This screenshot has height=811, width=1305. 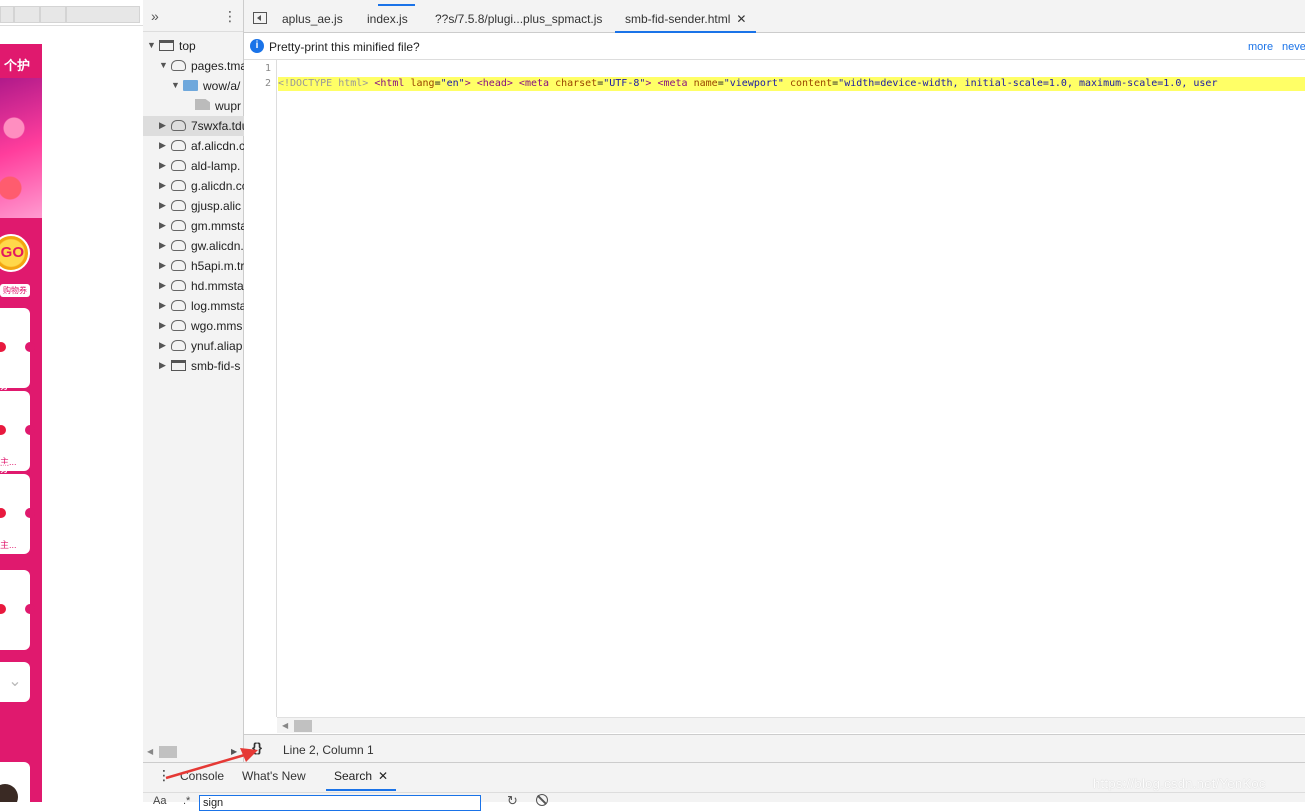 I want to click on never-link: neve, so click(x=1293, y=47).